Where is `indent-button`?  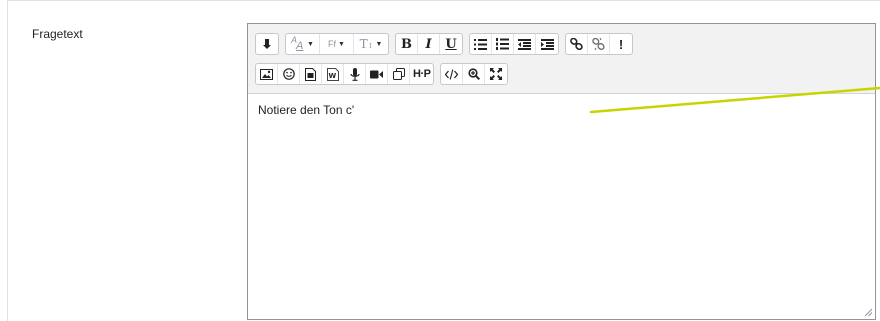 indent-button is located at coordinates (547, 44).